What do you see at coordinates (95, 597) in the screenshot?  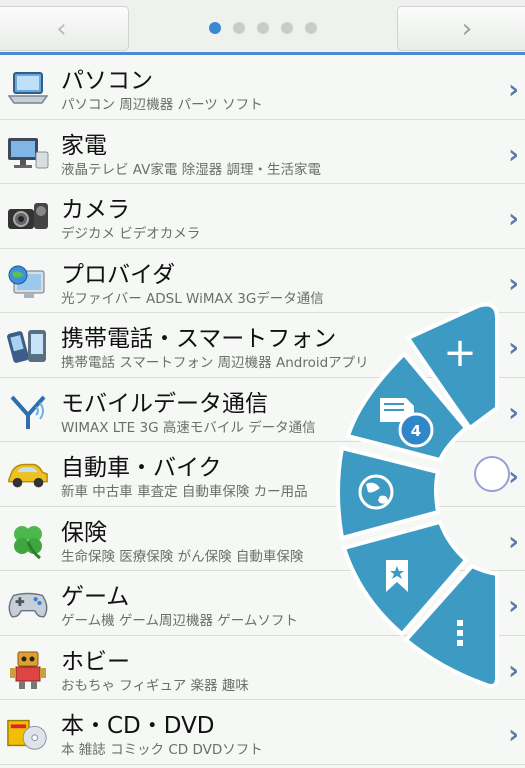 I see `category-title: ゲーム` at bounding box center [95, 597].